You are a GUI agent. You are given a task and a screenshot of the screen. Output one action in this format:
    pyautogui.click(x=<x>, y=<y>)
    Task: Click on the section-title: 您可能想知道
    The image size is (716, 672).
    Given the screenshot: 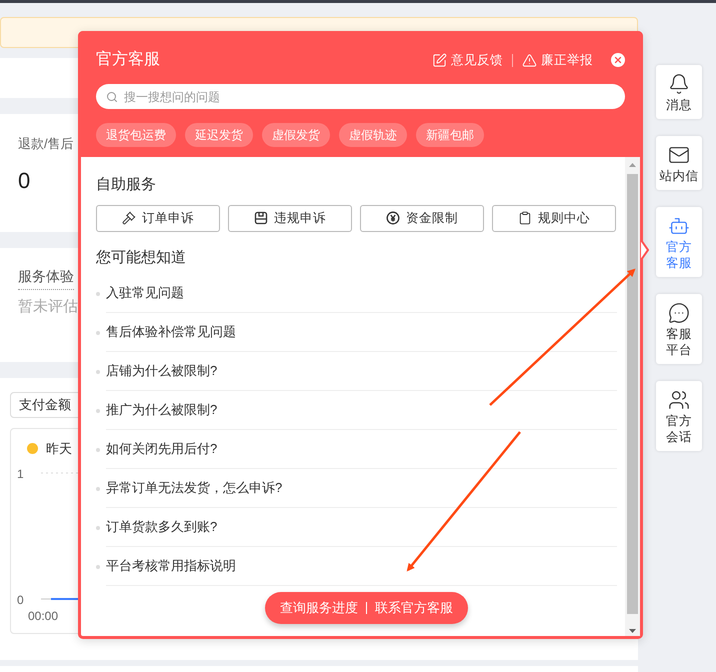 What is the action you would take?
    pyautogui.click(x=141, y=258)
    